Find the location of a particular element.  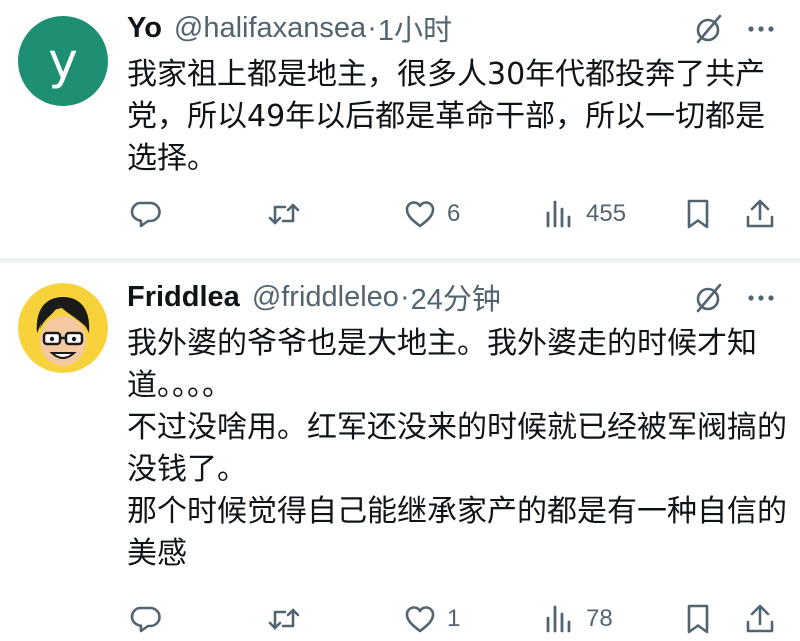

view-count: 455 is located at coordinates (606, 213).